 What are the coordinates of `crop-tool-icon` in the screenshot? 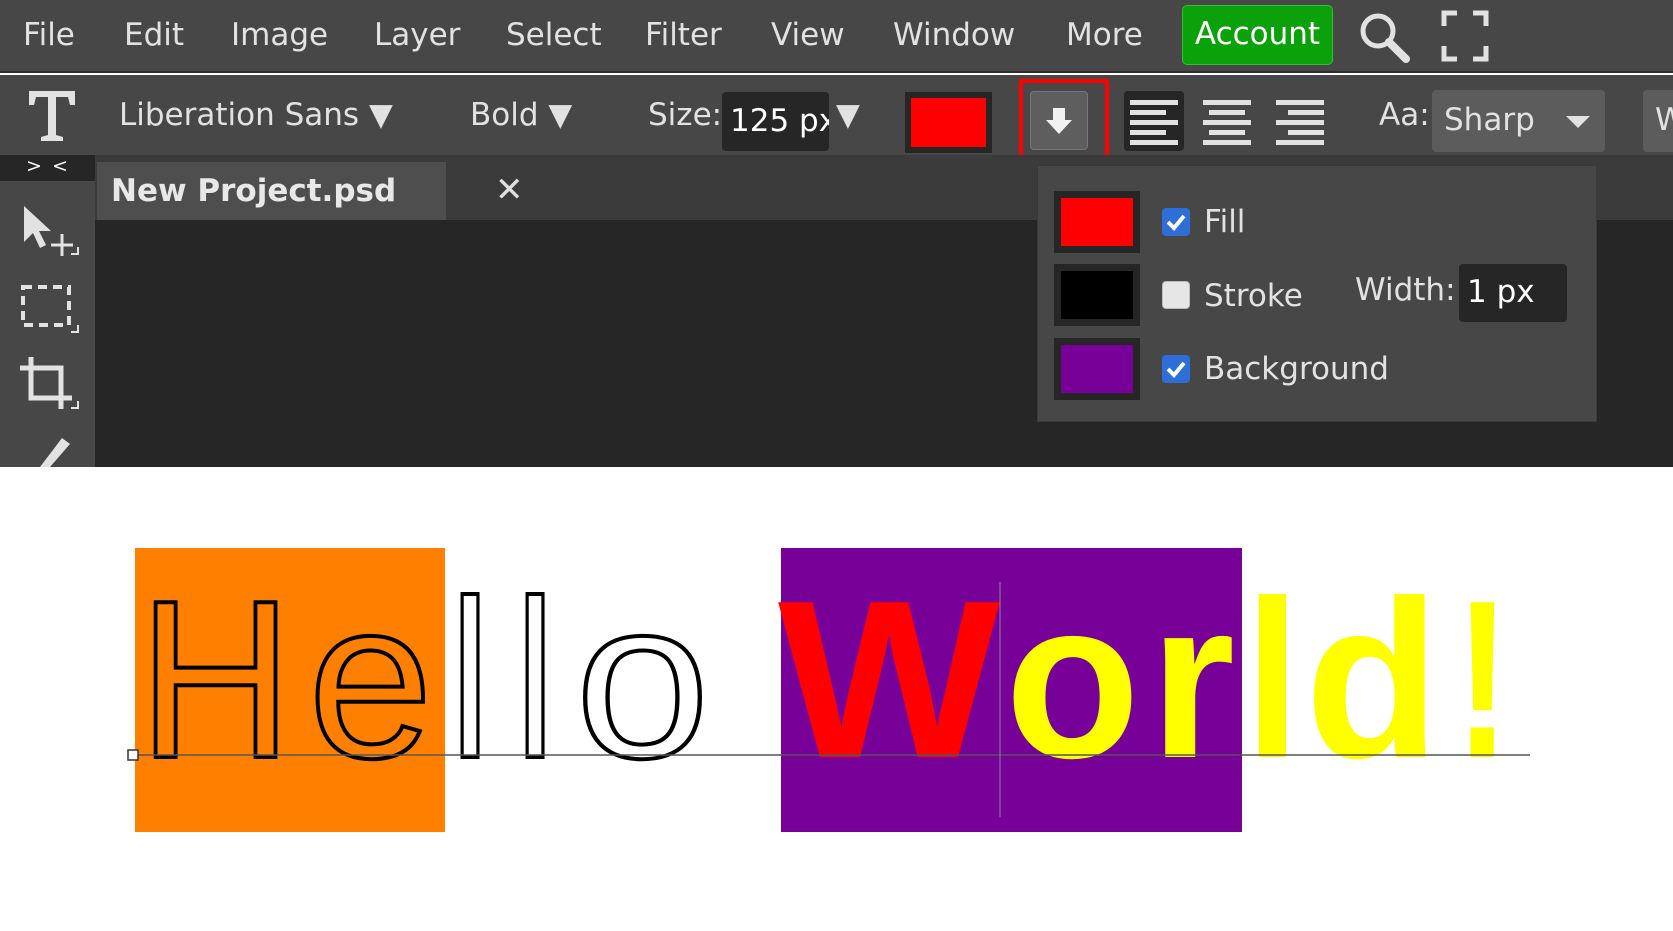 It's located at (49, 388).